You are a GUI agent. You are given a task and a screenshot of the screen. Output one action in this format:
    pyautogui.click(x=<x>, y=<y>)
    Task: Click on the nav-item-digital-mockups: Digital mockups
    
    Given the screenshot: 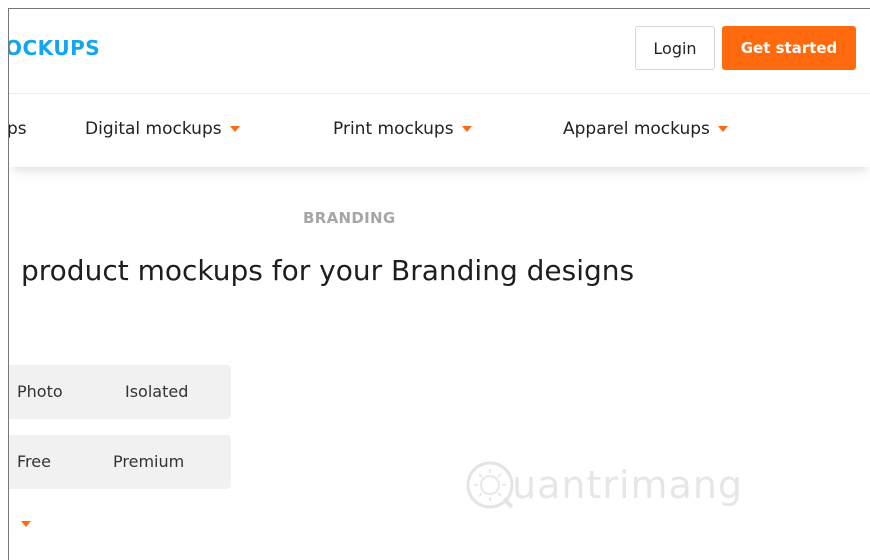 What is the action you would take?
    pyautogui.click(x=162, y=129)
    